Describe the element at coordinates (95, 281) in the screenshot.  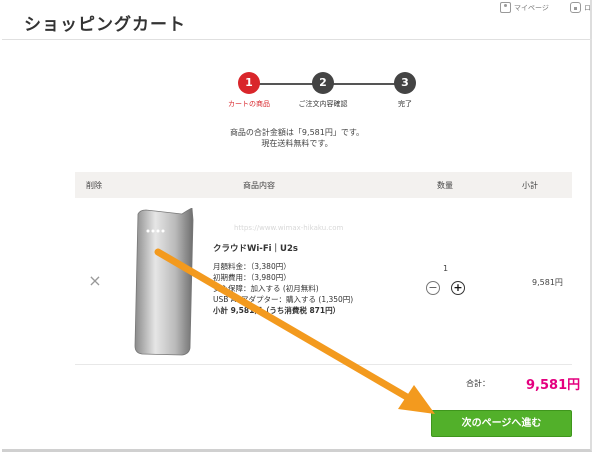
I see `remove-item-button: ×` at that location.